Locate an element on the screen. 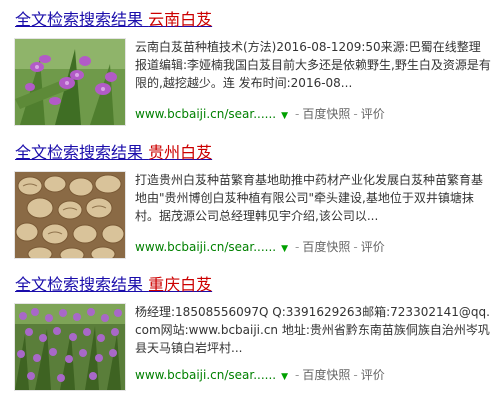 The width and height of the screenshot is (500, 400). dried-tubers-image is located at coordinates (70, 215).